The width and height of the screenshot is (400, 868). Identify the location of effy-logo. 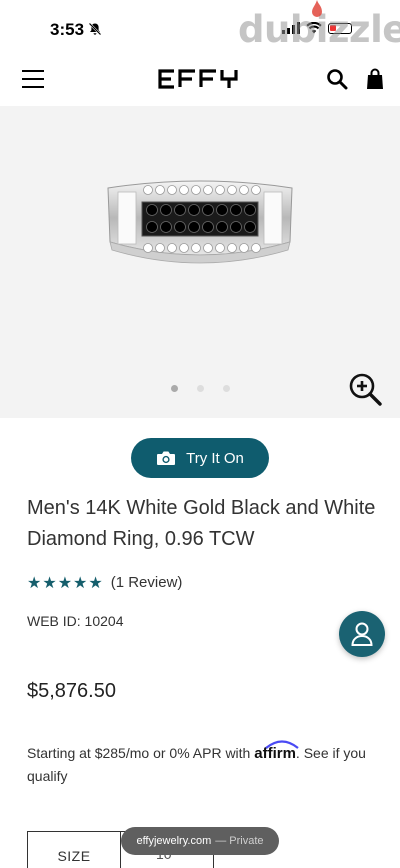
(200, 79).